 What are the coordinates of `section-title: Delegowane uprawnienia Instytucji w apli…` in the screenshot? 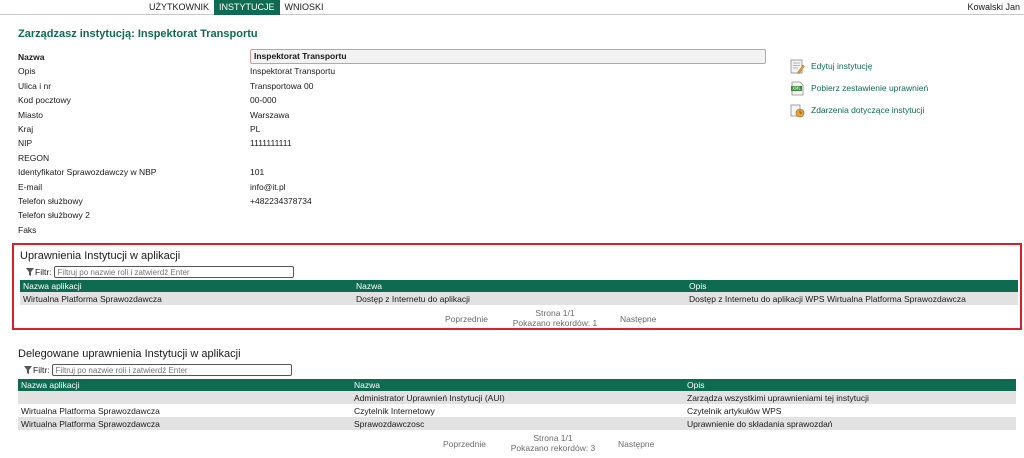 It's located at (129, 354).